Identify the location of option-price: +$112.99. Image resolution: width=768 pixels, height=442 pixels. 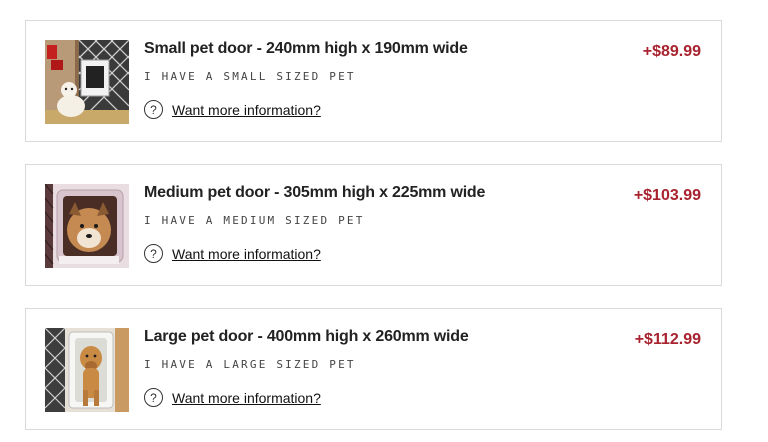
(667, 339).